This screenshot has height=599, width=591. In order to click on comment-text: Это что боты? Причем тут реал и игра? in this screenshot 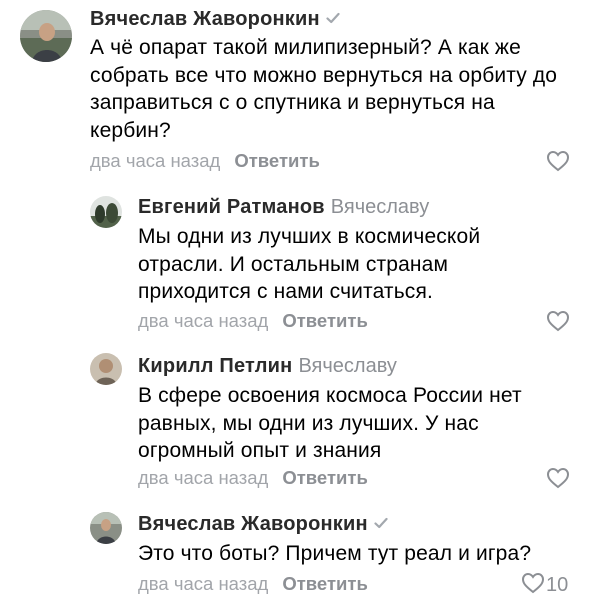, I will do `click(335, 553)`.